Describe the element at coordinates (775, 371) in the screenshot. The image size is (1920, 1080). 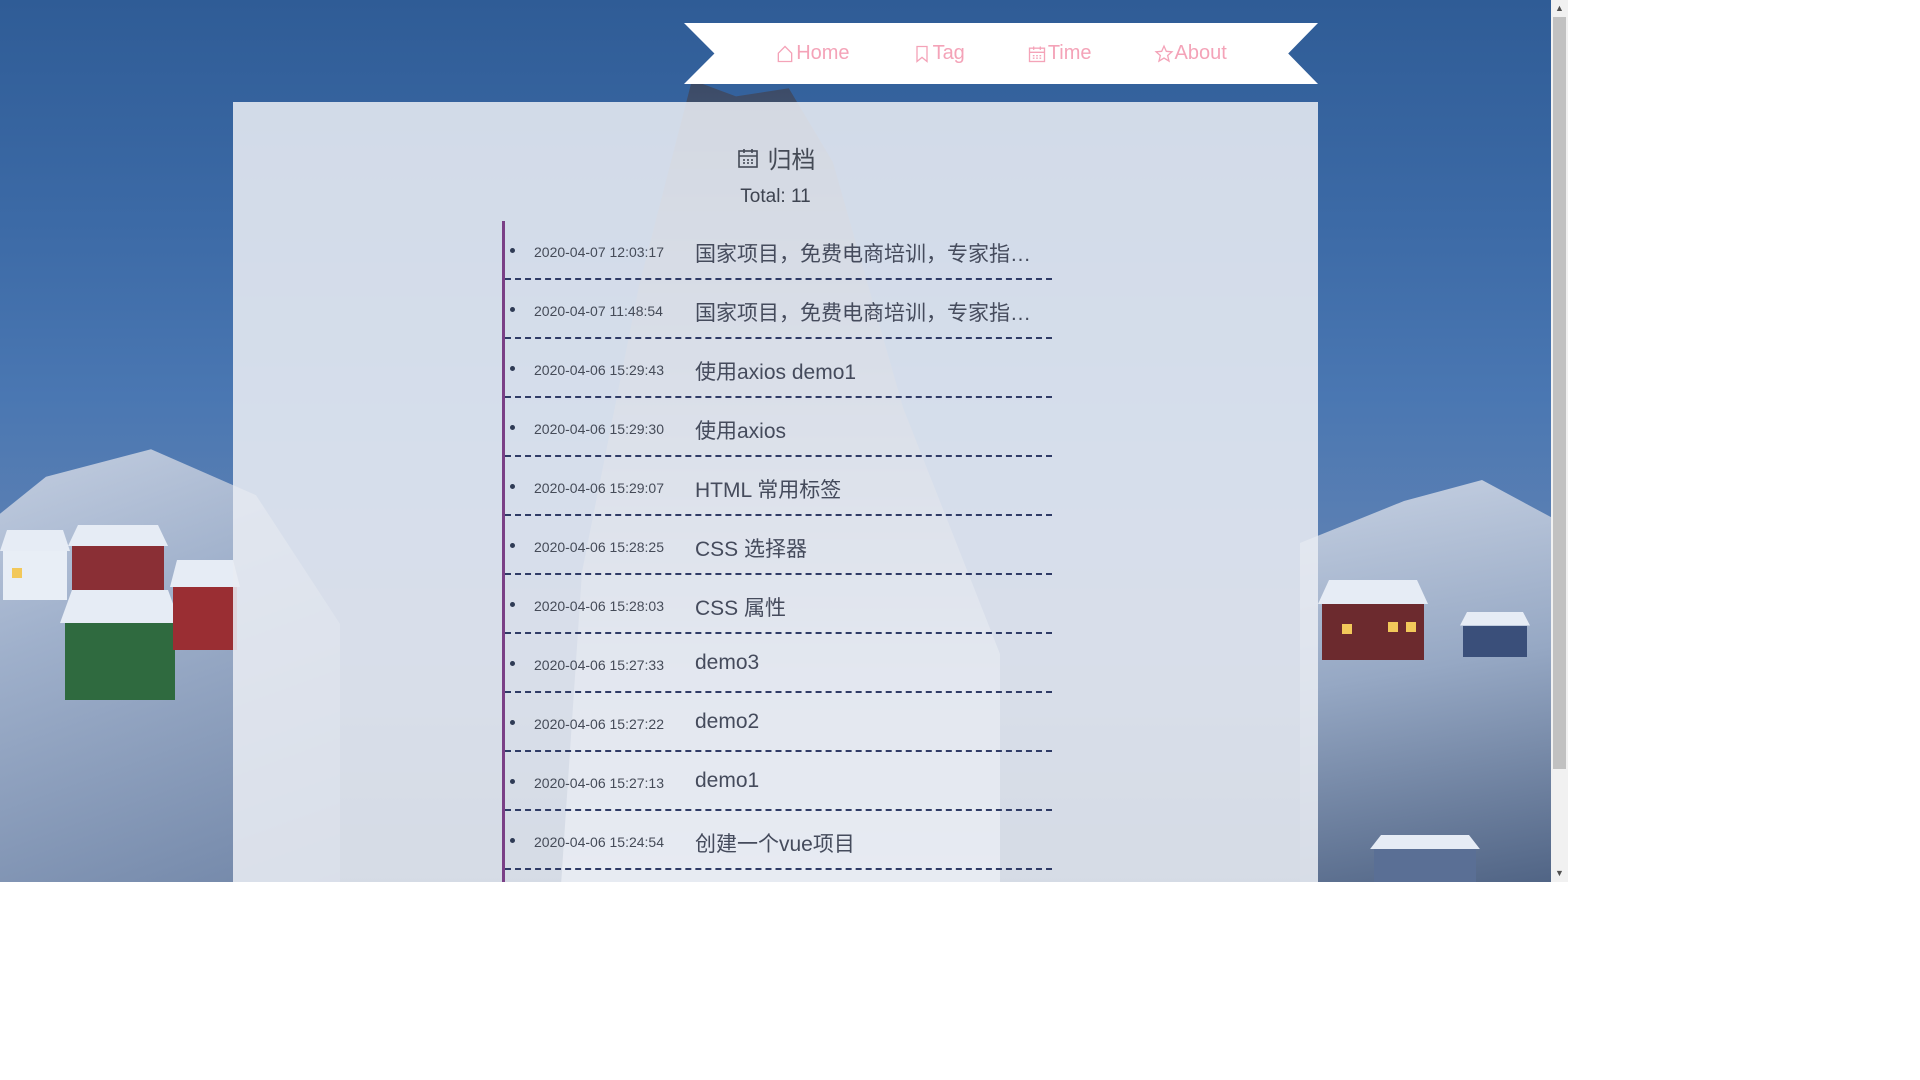
I see `post-title-link: 使用axios demo1` at that location.